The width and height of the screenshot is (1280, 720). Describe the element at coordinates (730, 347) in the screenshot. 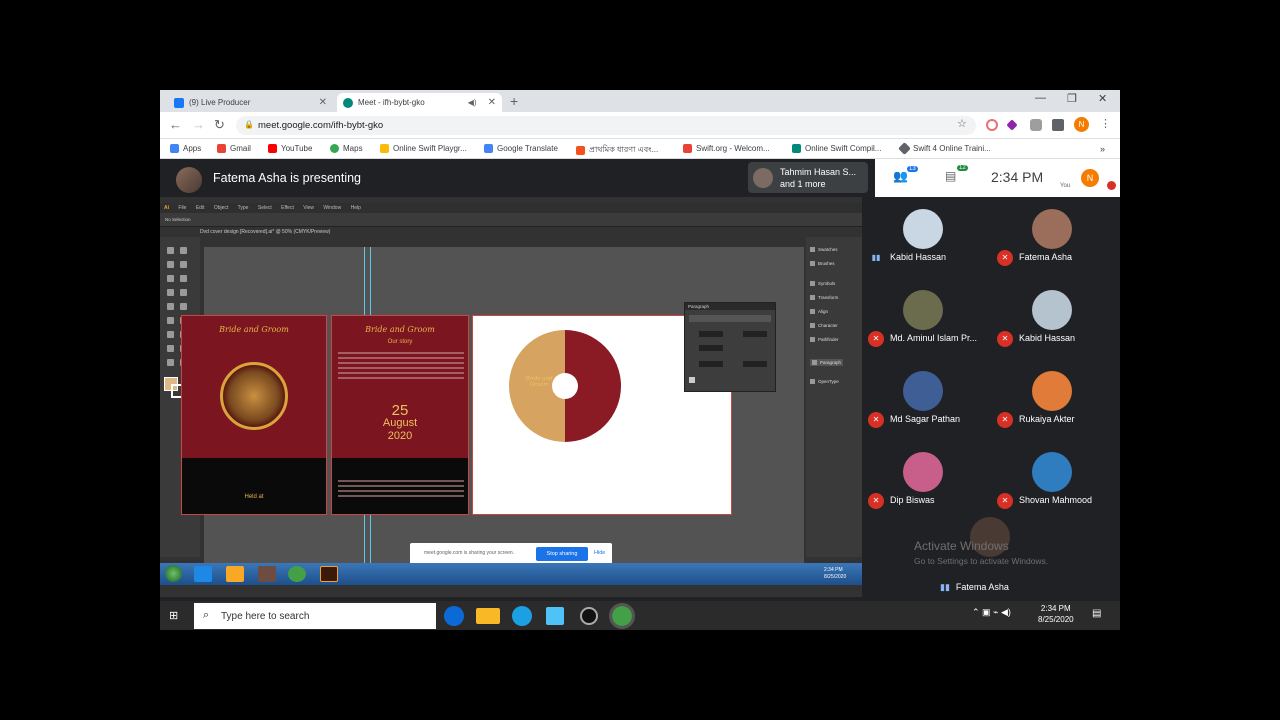

I see `paragraph-panel: Paragraph` at that location.